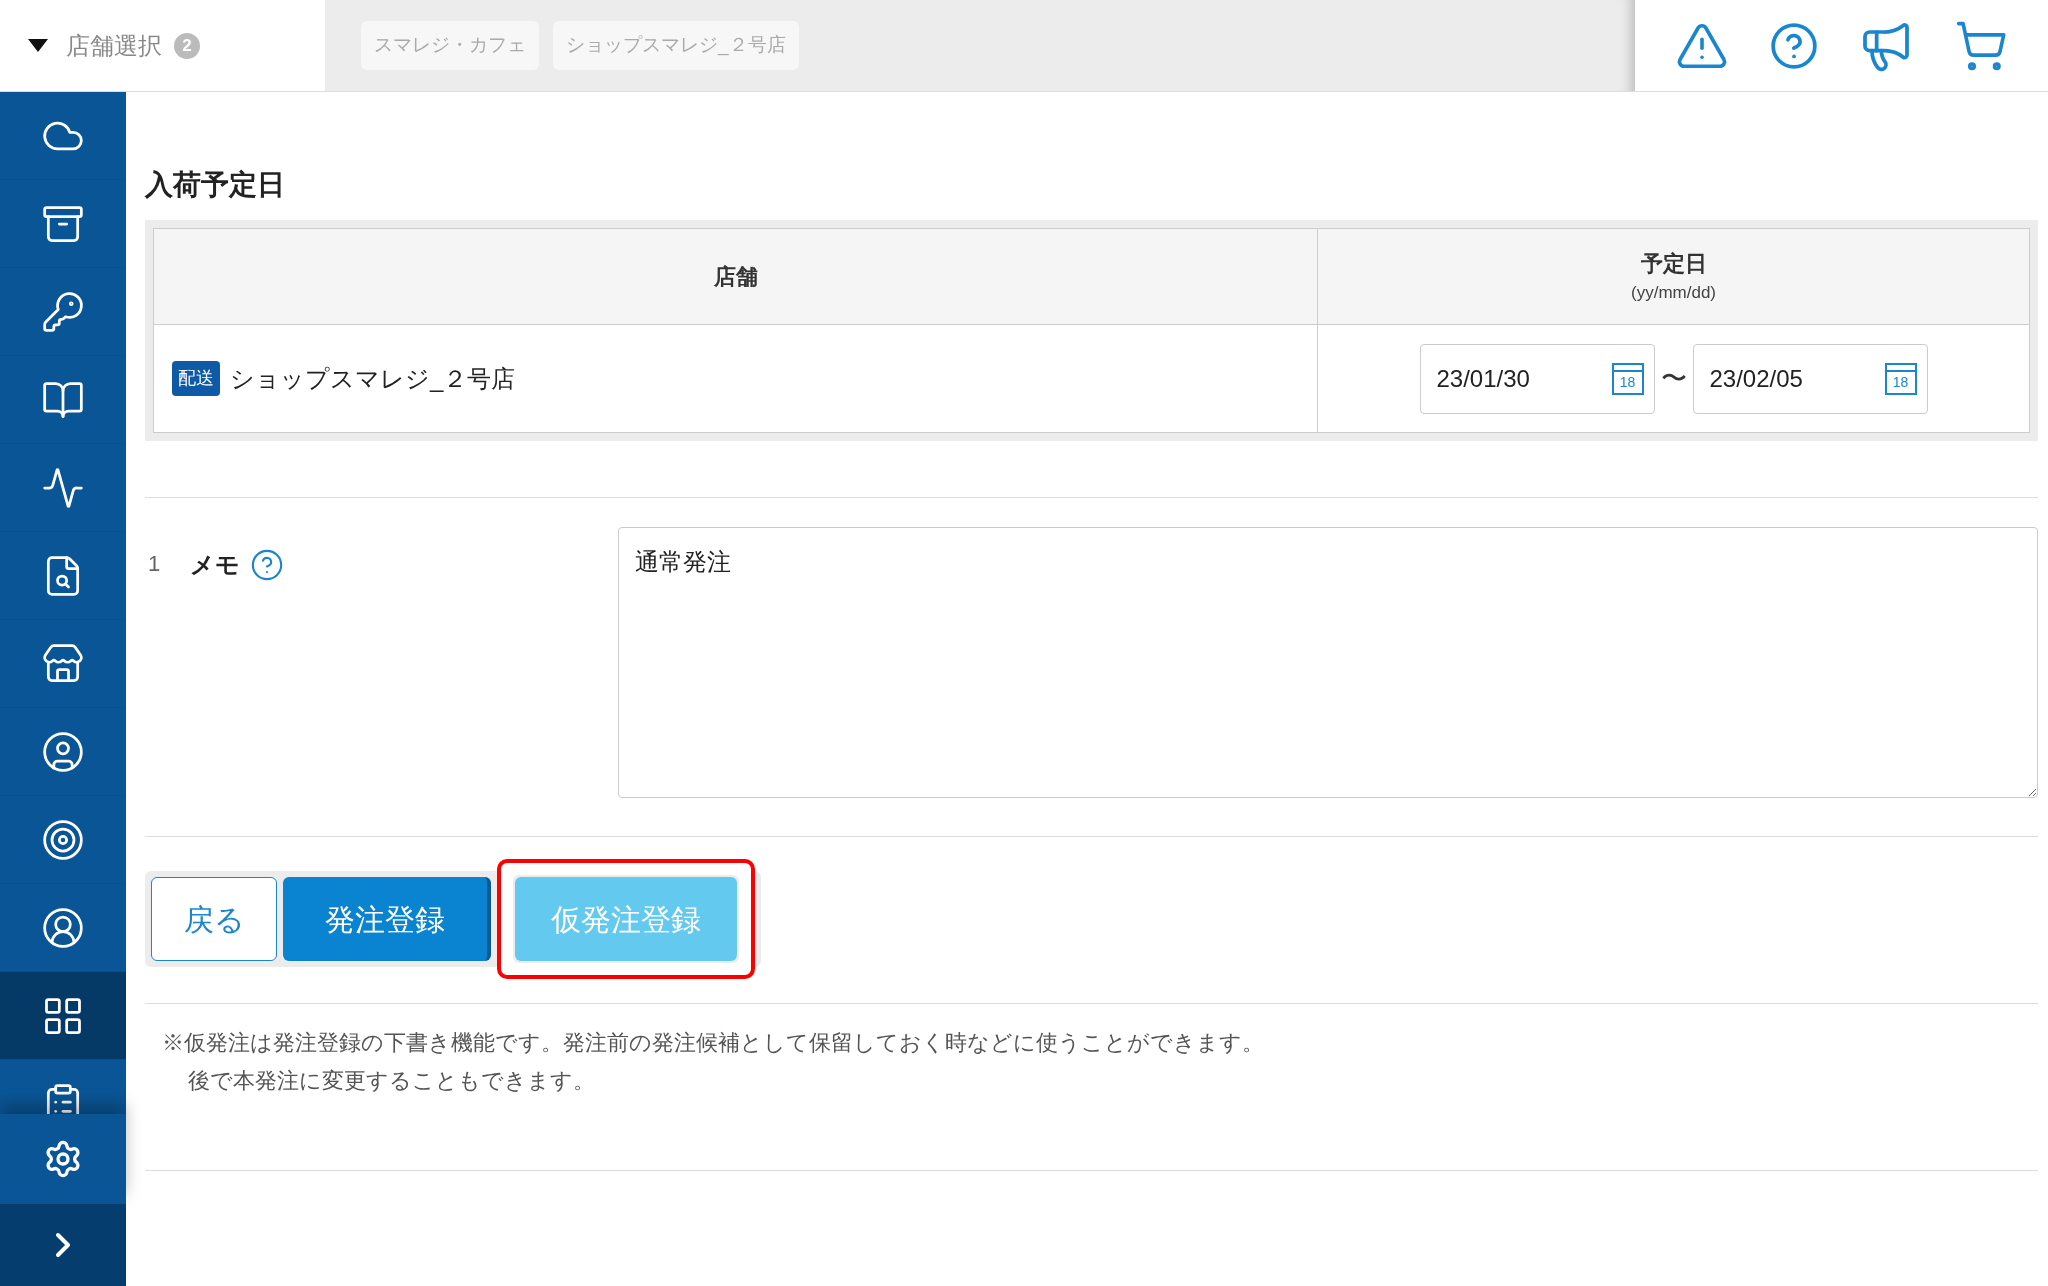  Describe the element at coordinates (1673, 276) in the screenshot. I see `column-header: 予定日 (yy/mm/dd)` at that location.